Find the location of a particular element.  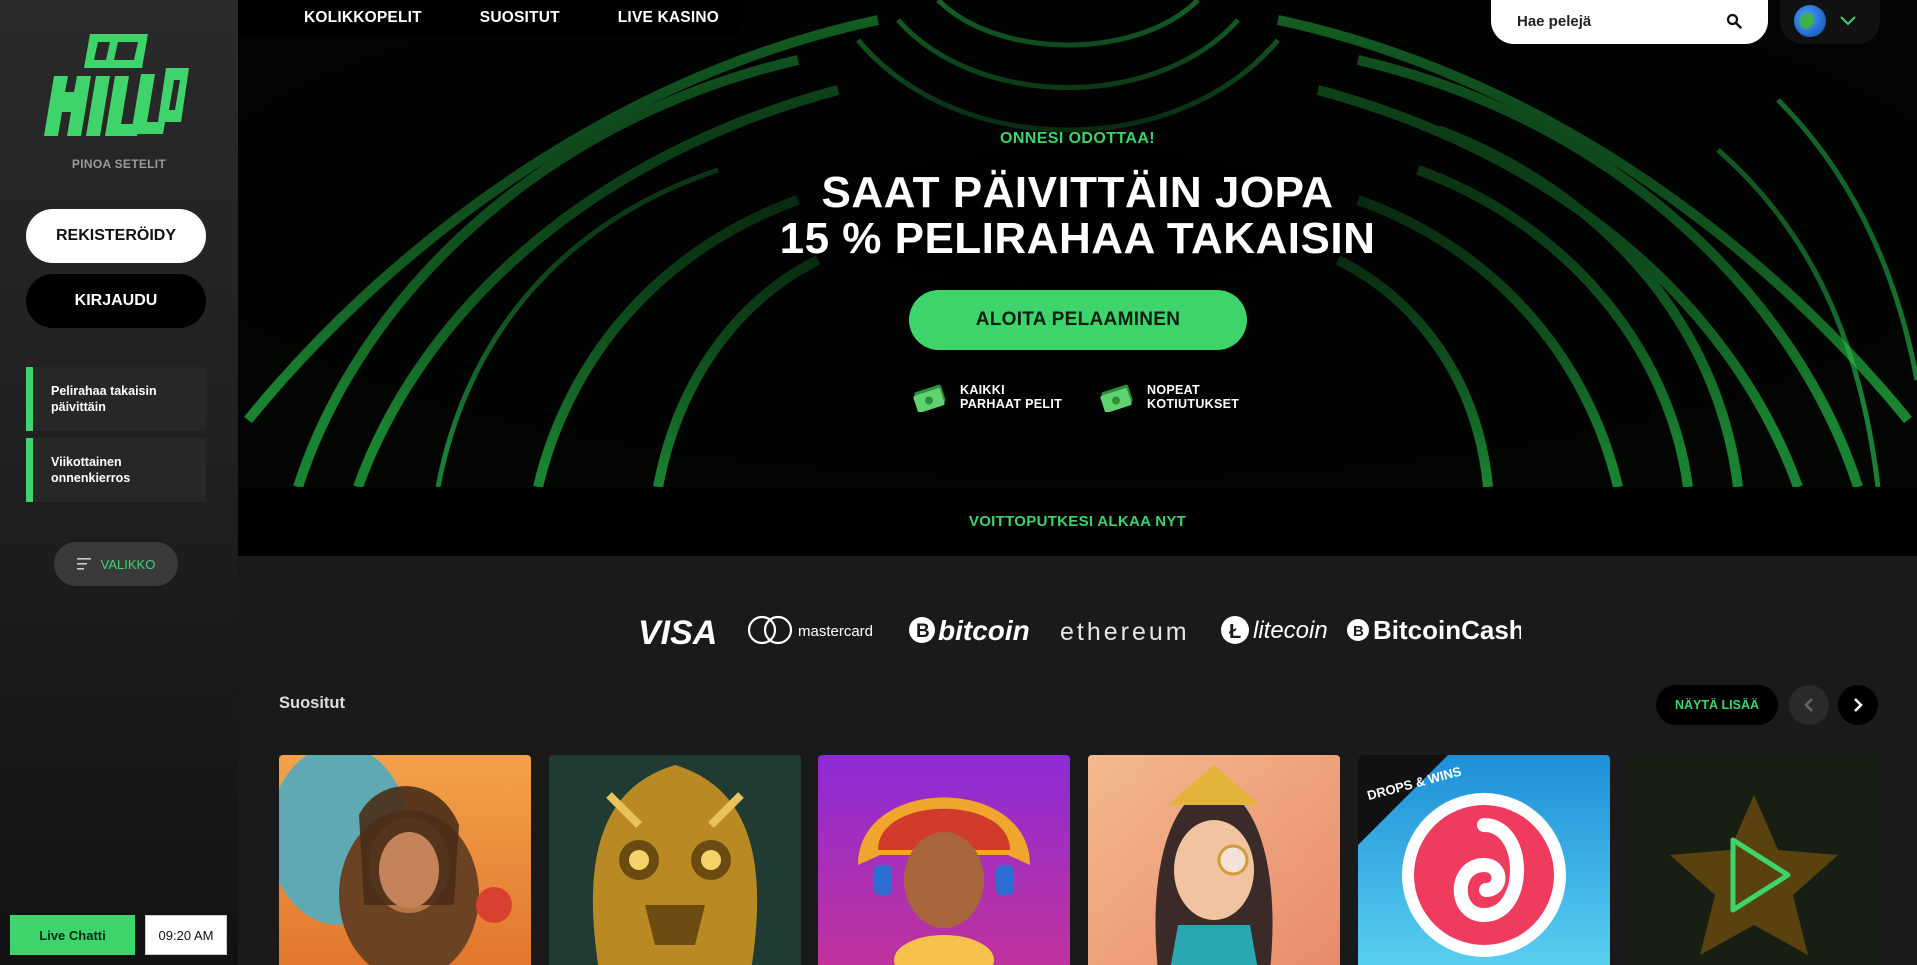

bitcoincash-logo: B BitcoinCash is located at coordinates (1434, 630).